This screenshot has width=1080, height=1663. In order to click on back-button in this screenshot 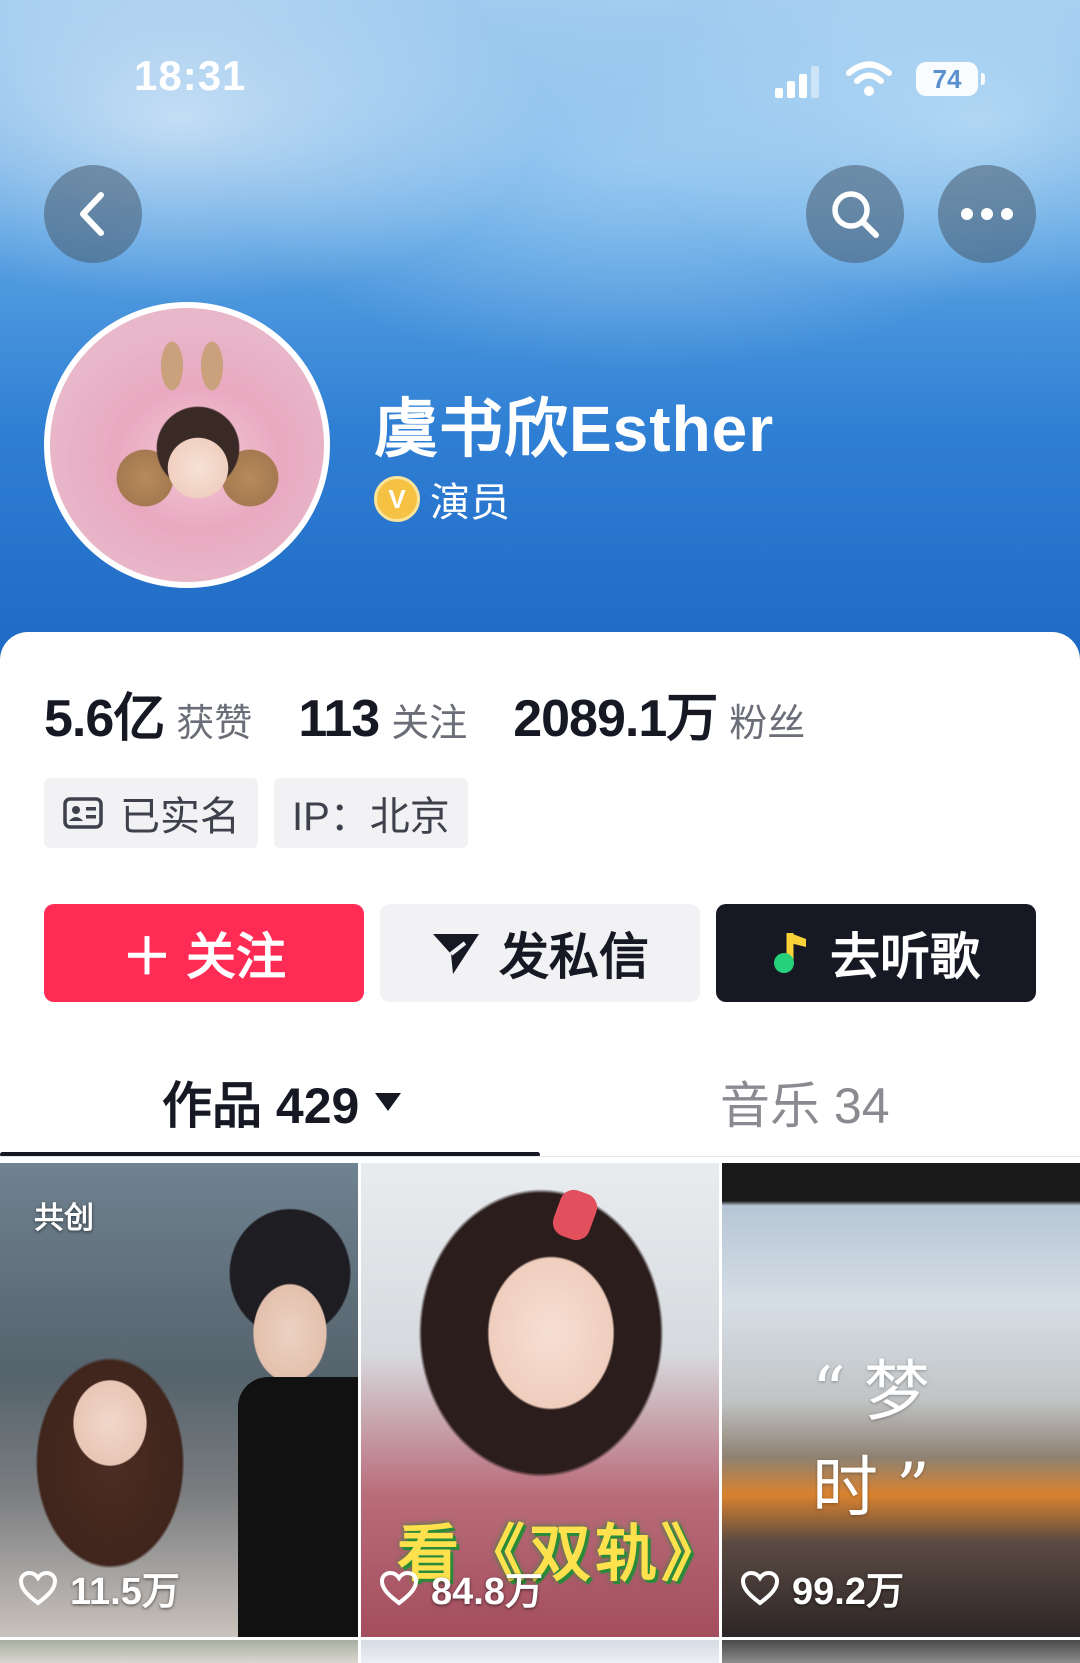, I will do `click(93, 214)`.